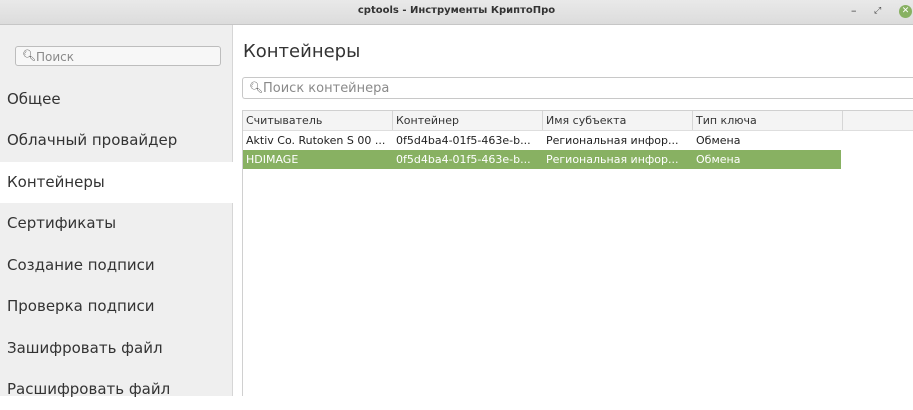 The height and width of the screenshot is (410, 913). What do you see at coordinates (877, 11) in the screenshot?
I see `maximize-icon: ⤢` at bounding box center [877, 11].